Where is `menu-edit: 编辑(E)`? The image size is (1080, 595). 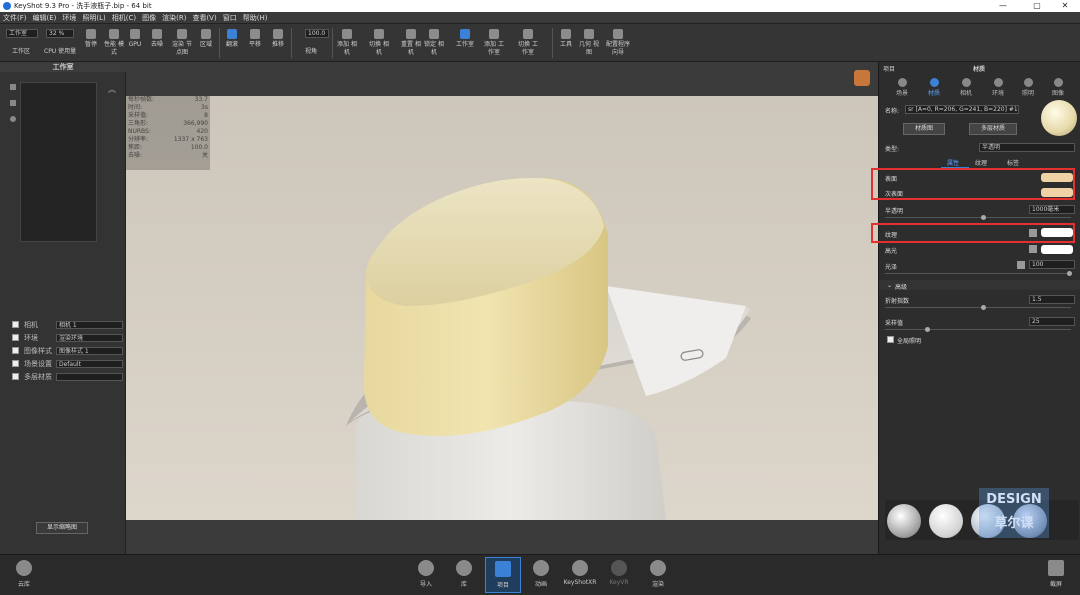 menu-edit: 编辑(E) is located at coordinates (45, 18).